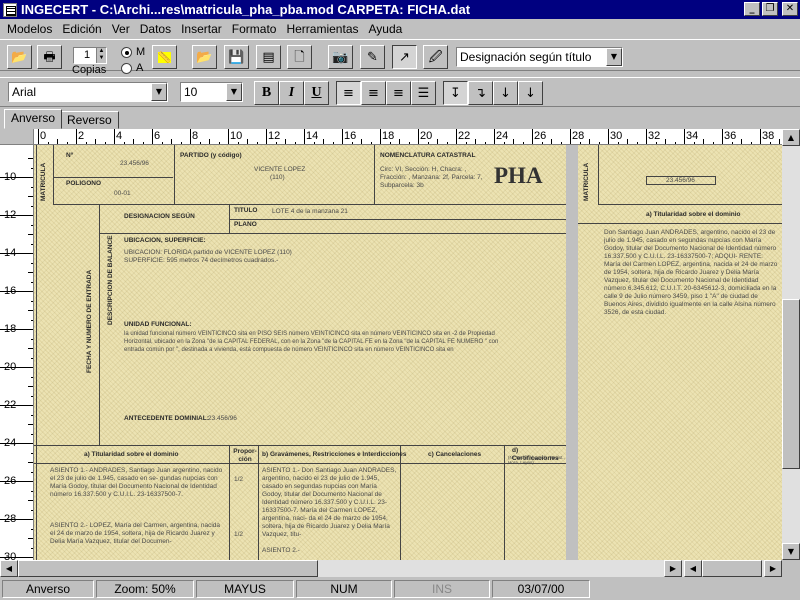  Describe the element at coordinates (386, 29) in the screenshot. I see `menu-ayuda: Ayuda` at that location.